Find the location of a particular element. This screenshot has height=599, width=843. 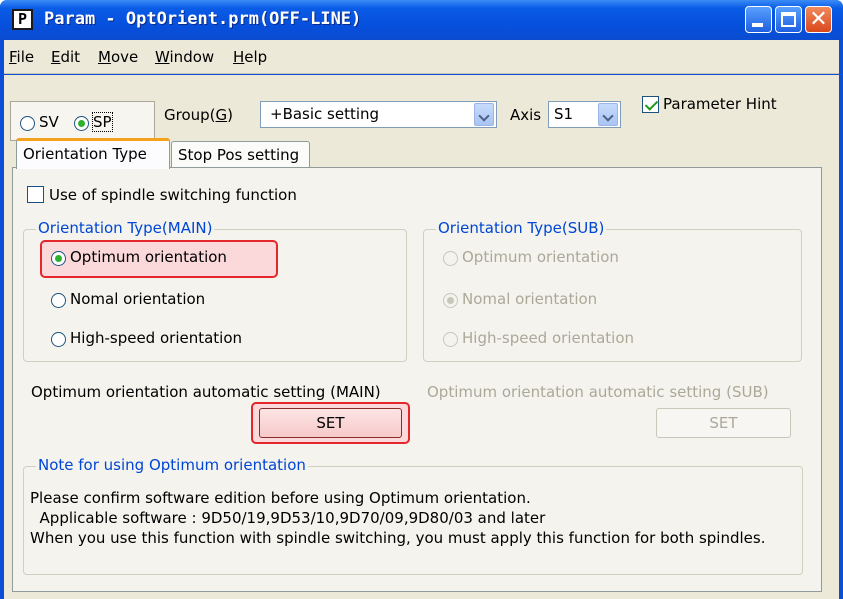

orientation-sub-title: Orientation Type(SUB) is located at coordinates (521, 228).